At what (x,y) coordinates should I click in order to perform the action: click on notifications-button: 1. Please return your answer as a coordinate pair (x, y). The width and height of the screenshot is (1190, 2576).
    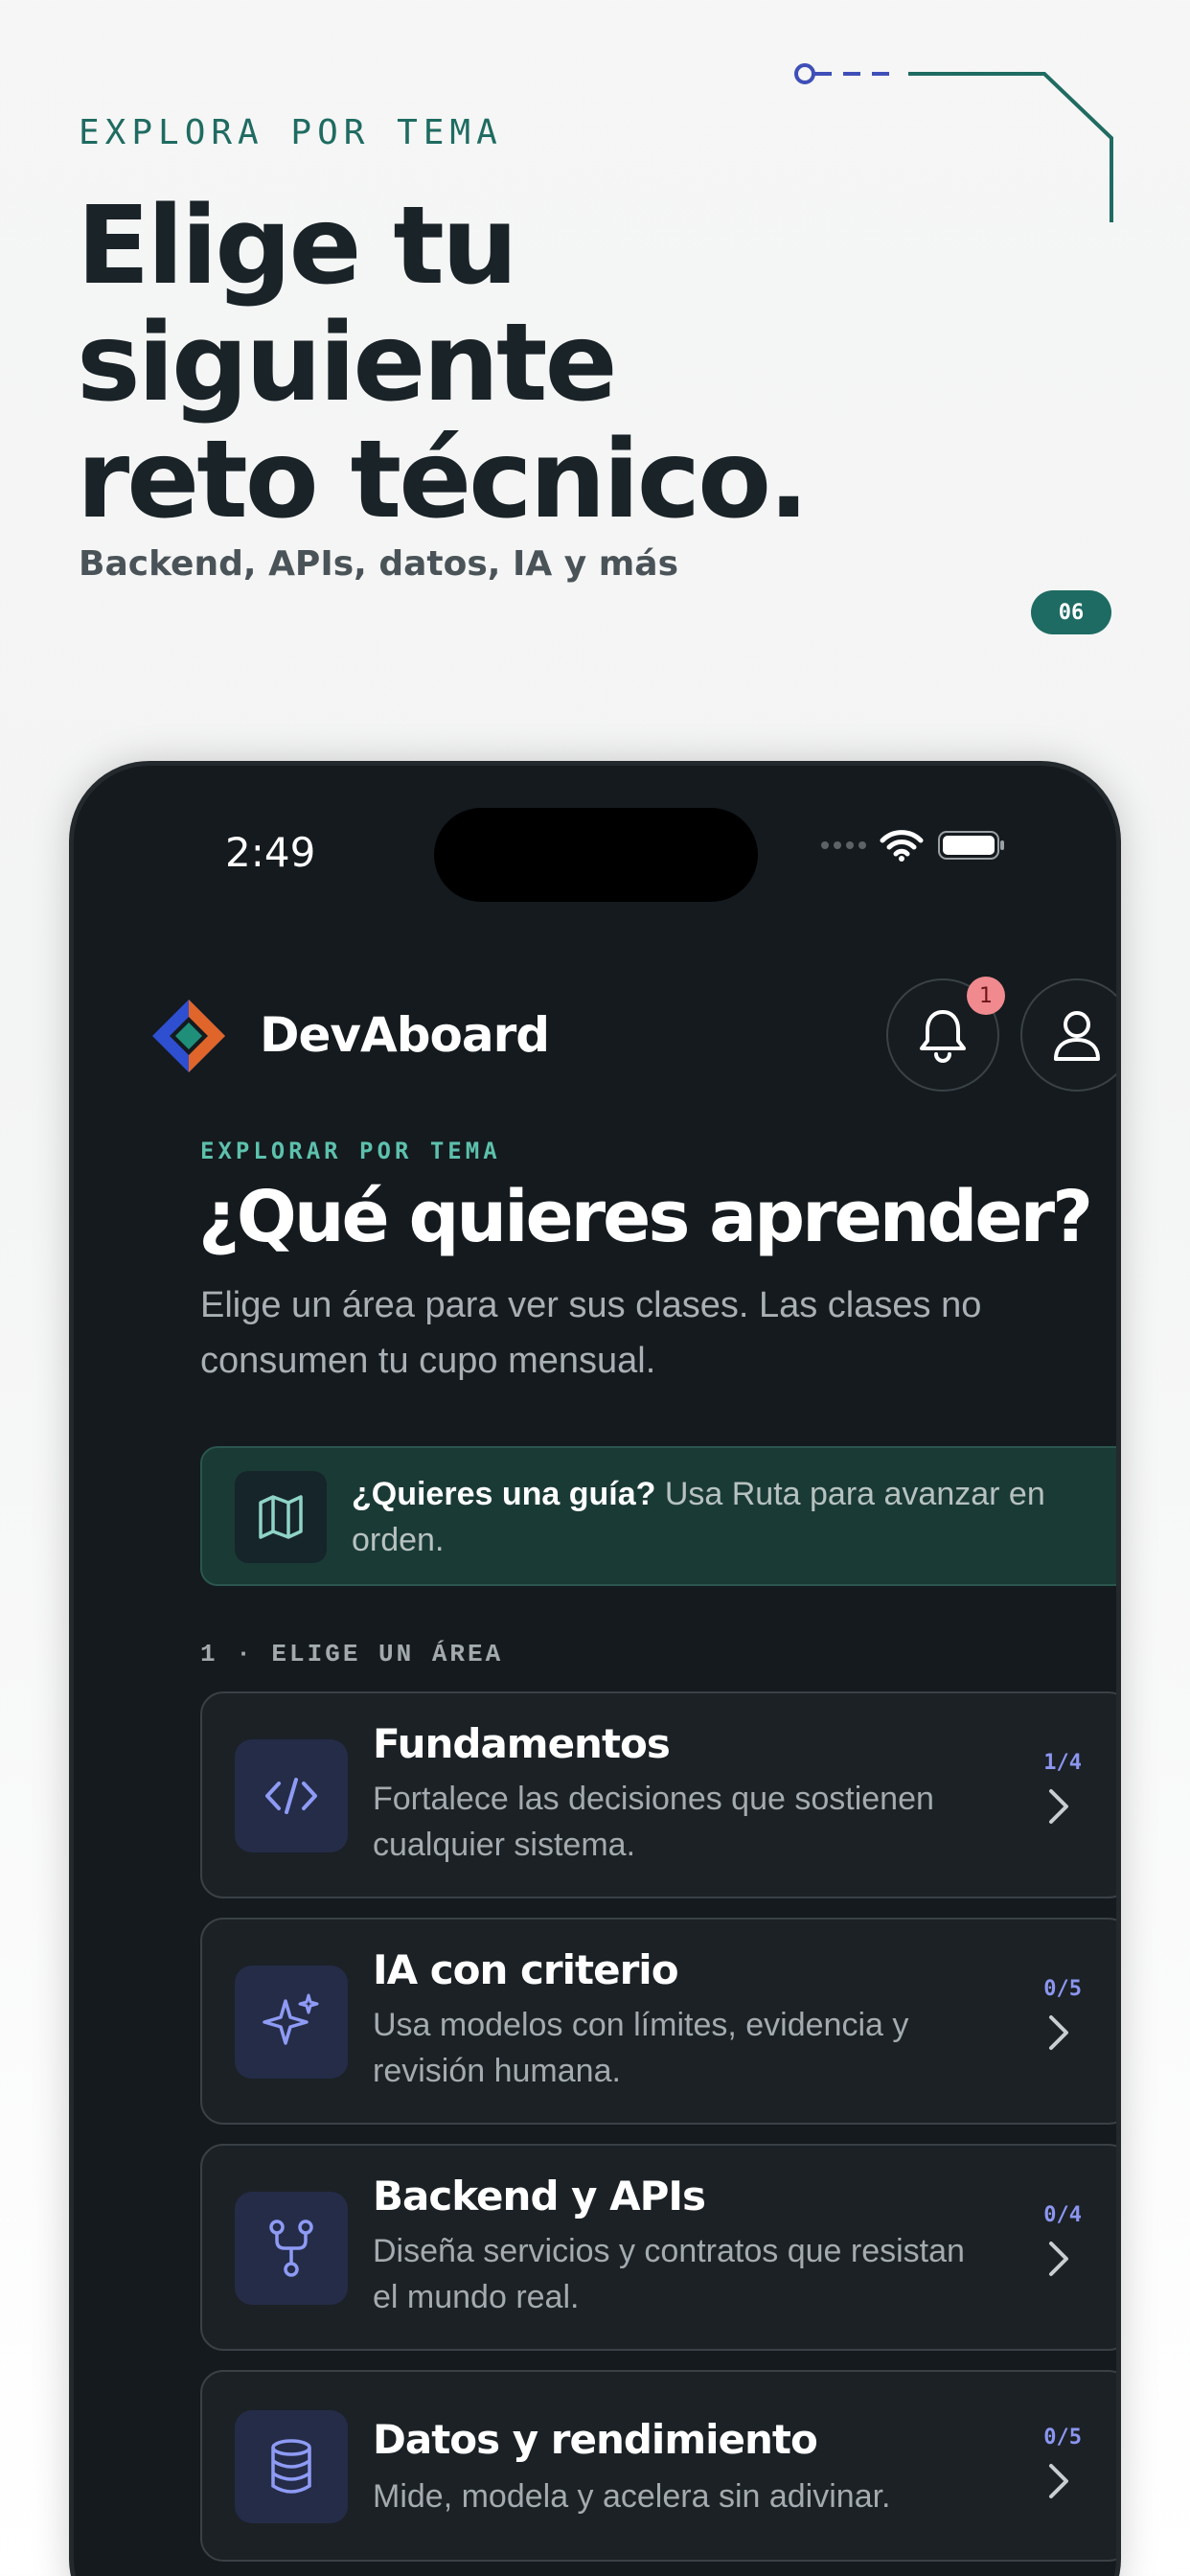
    Looking at the image, I should click on (946, 1034).